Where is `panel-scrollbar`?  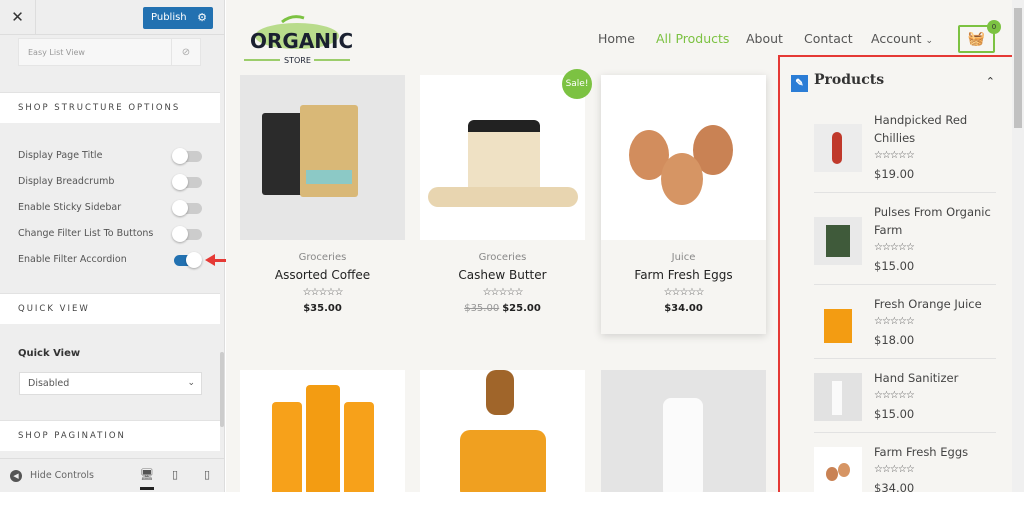
panel-scrollbar is located at coordinates (222, 389).